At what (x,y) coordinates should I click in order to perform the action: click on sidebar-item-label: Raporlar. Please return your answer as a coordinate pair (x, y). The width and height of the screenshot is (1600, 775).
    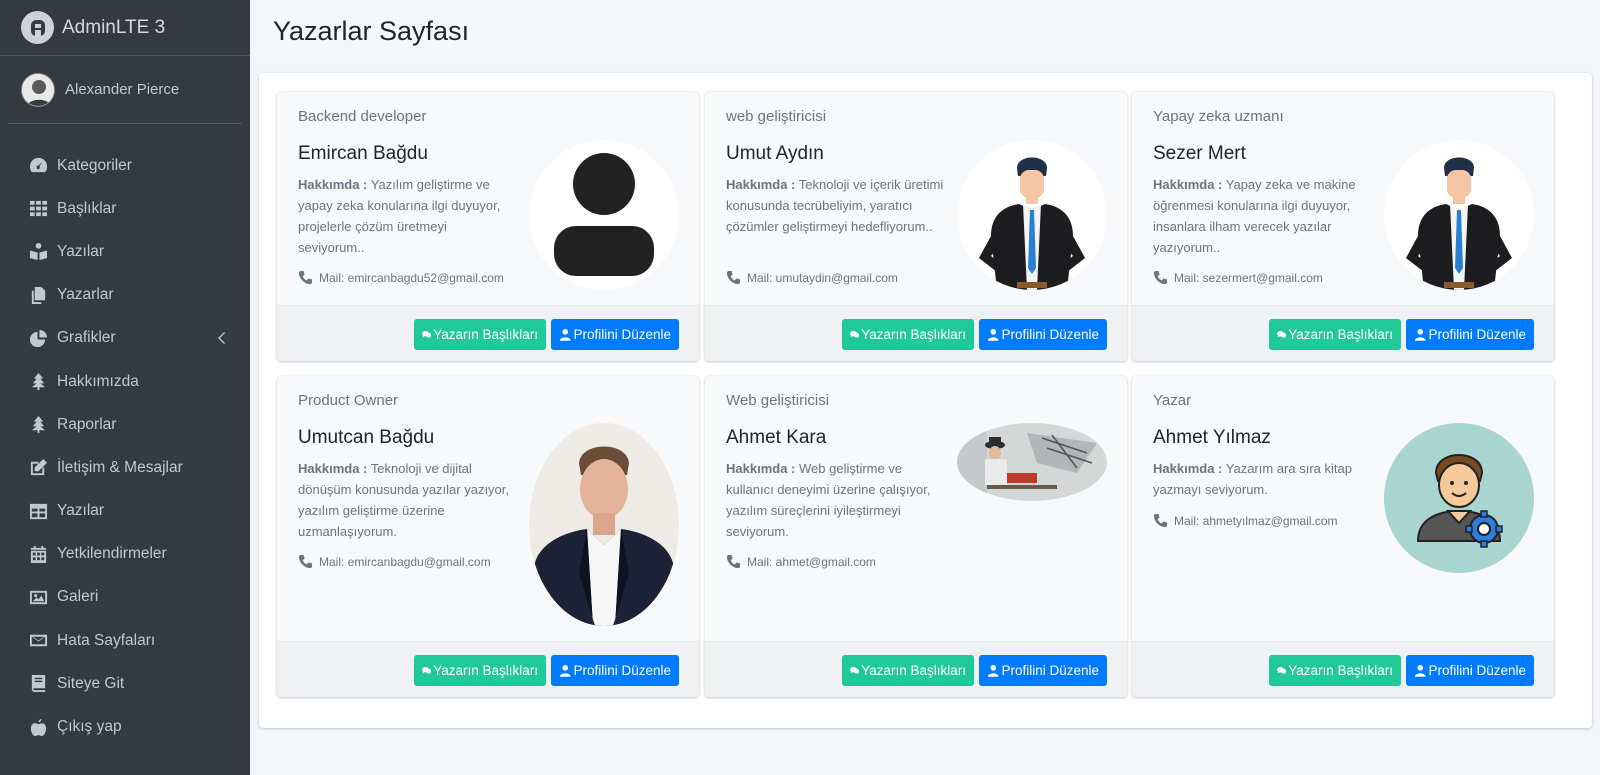
    Looking at the image, I should click on (87, 424).